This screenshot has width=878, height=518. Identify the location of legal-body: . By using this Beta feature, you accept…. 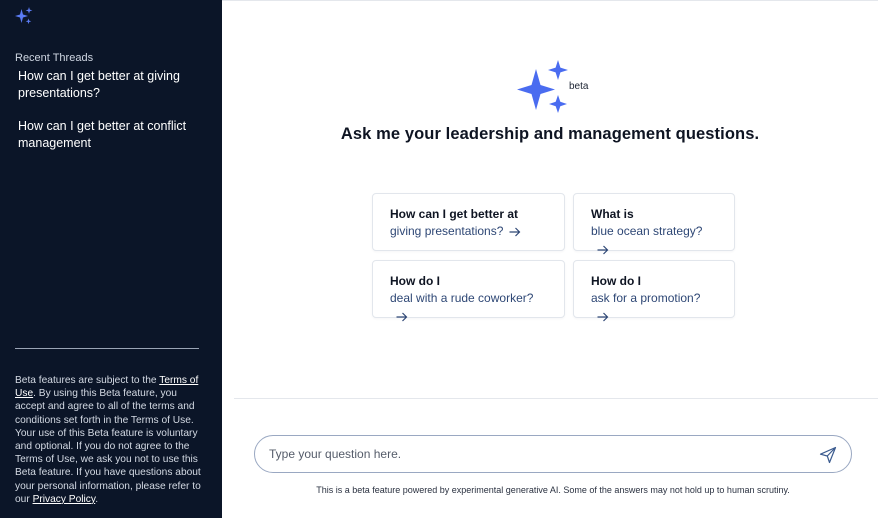
(108, 446).